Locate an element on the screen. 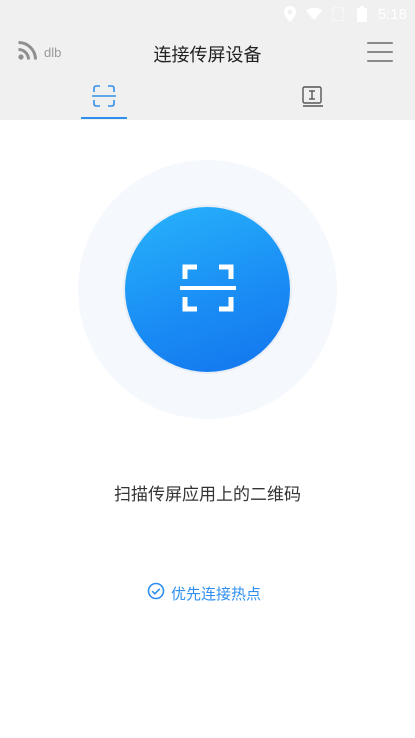  battery-icon is located at coordinates (362, 14).